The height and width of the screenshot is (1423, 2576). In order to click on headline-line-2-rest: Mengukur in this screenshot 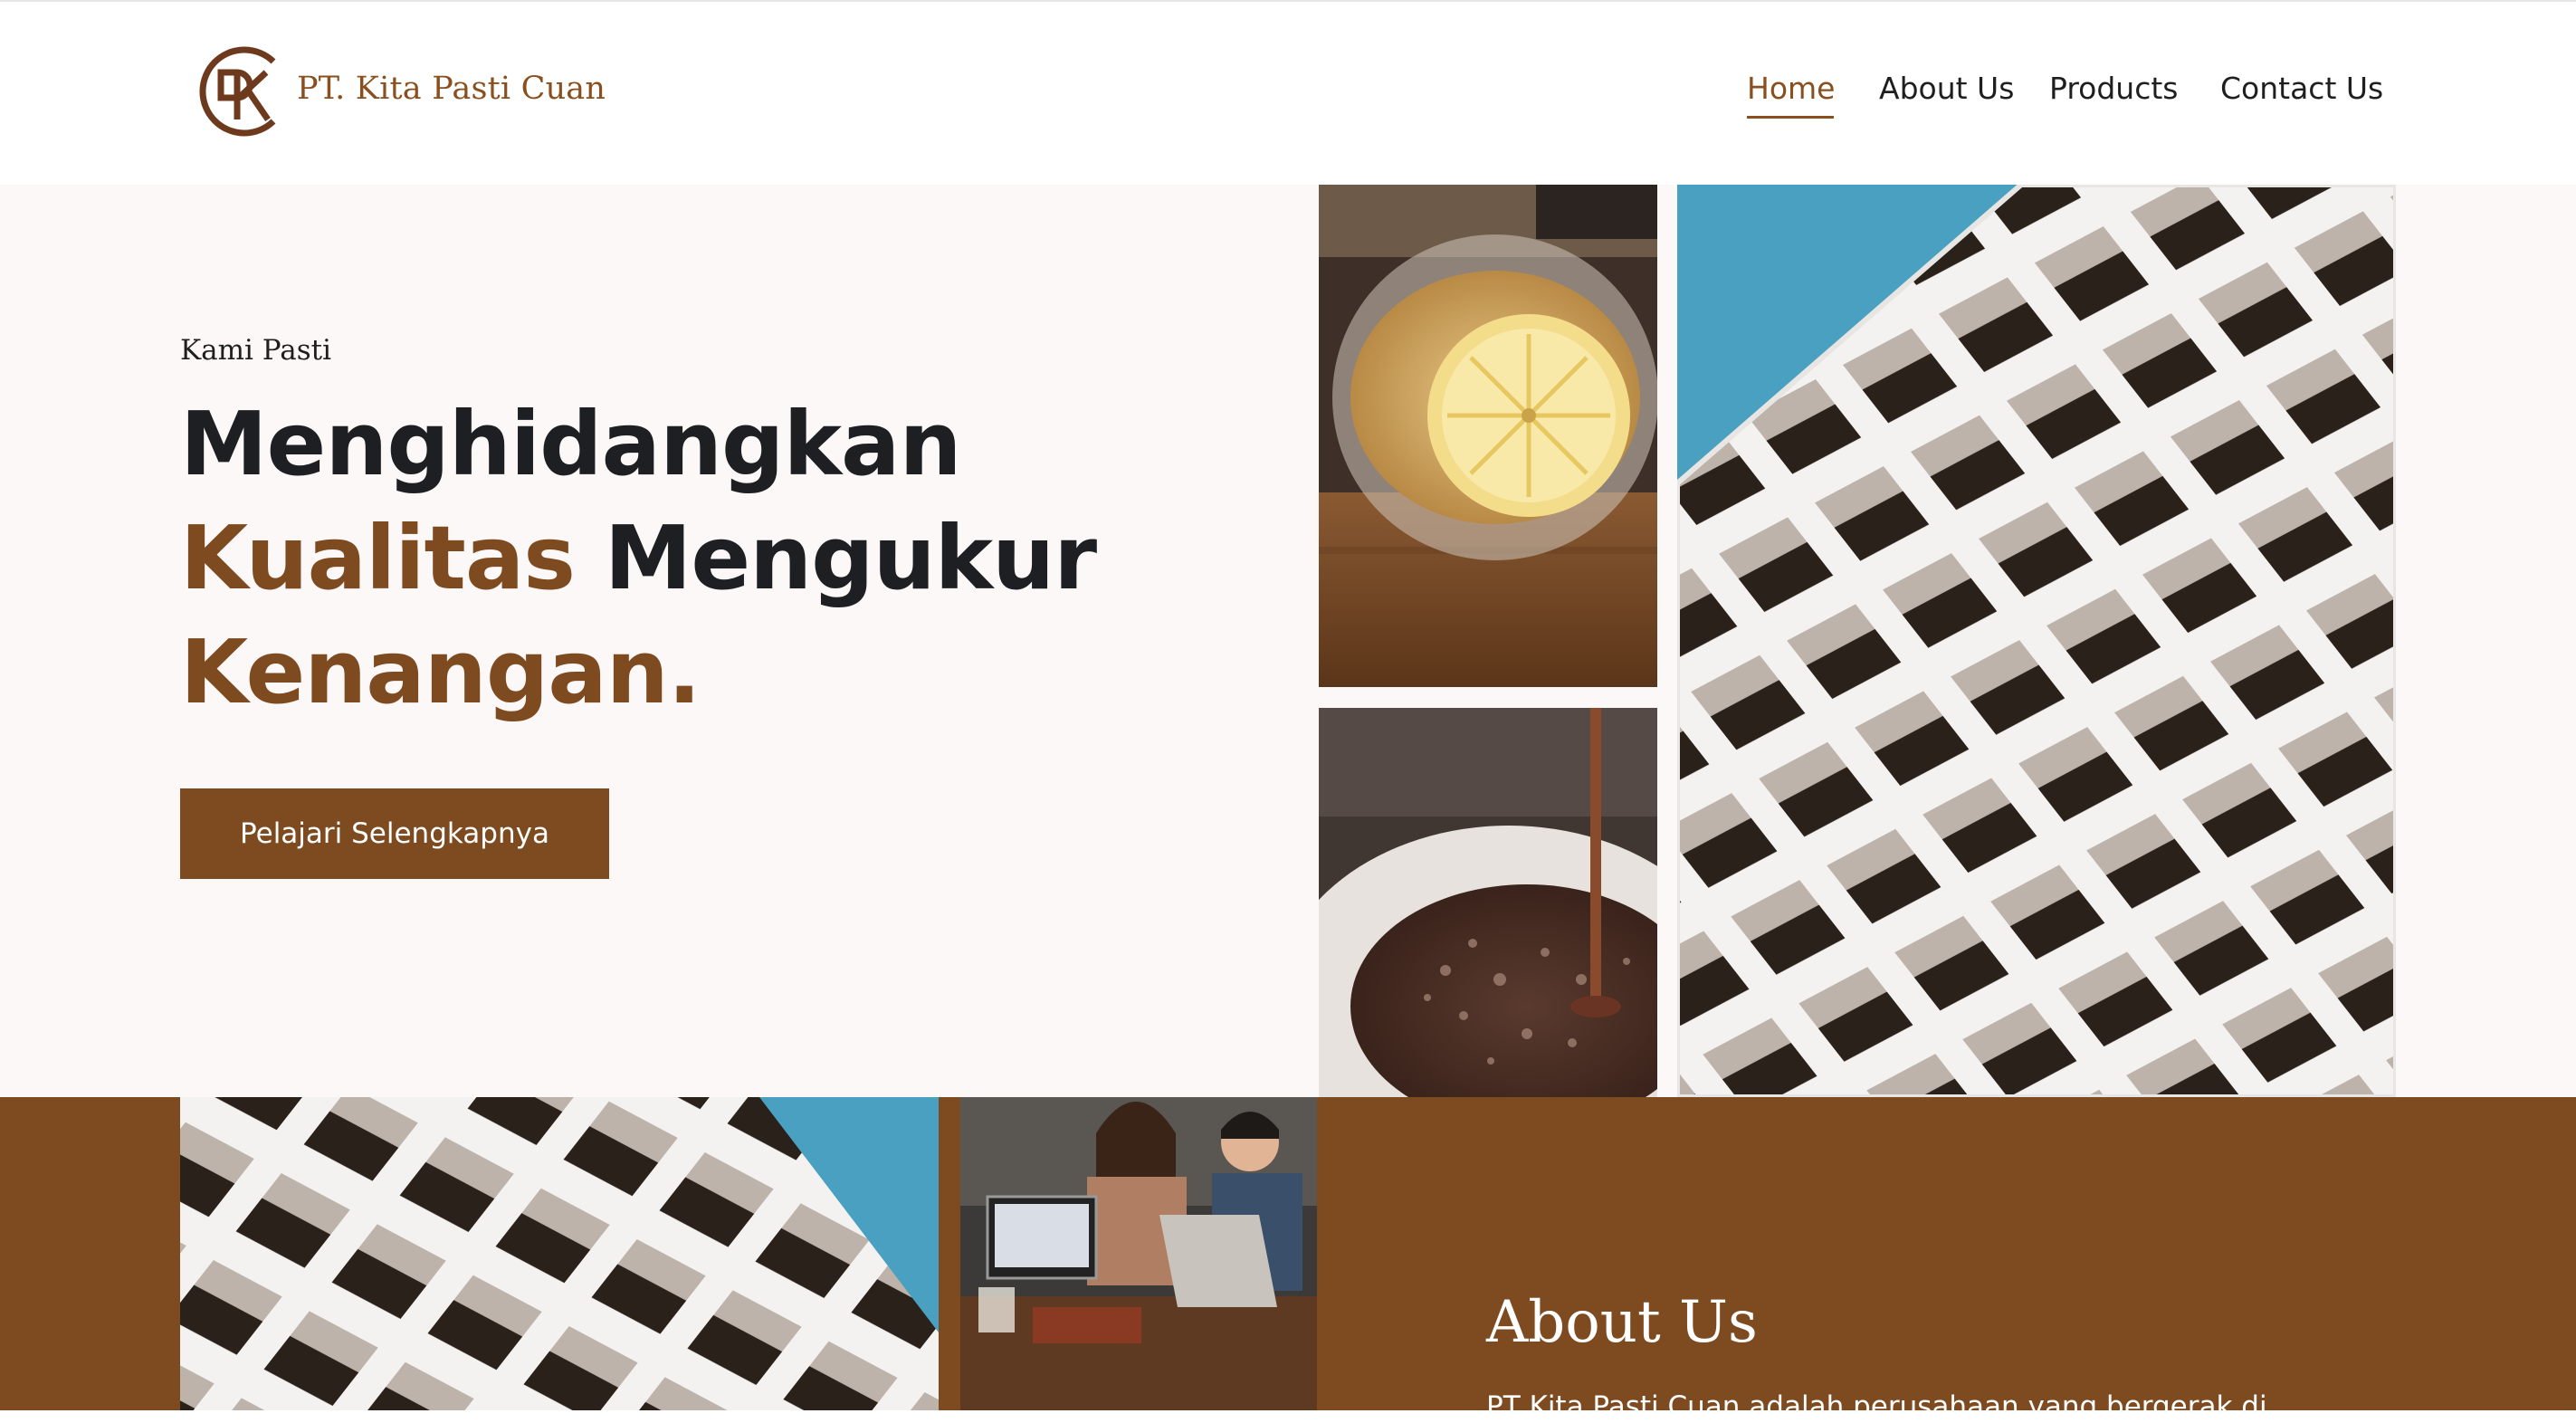, I will do `click(836, 558)`.